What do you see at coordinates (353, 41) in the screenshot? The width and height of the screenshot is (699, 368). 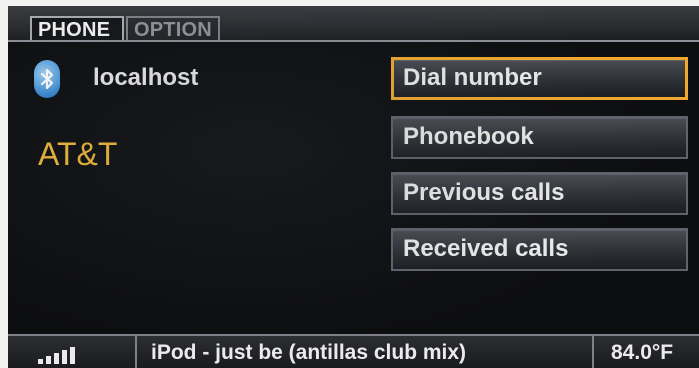 I see `tab-divider` at bounding box center [353, 41].